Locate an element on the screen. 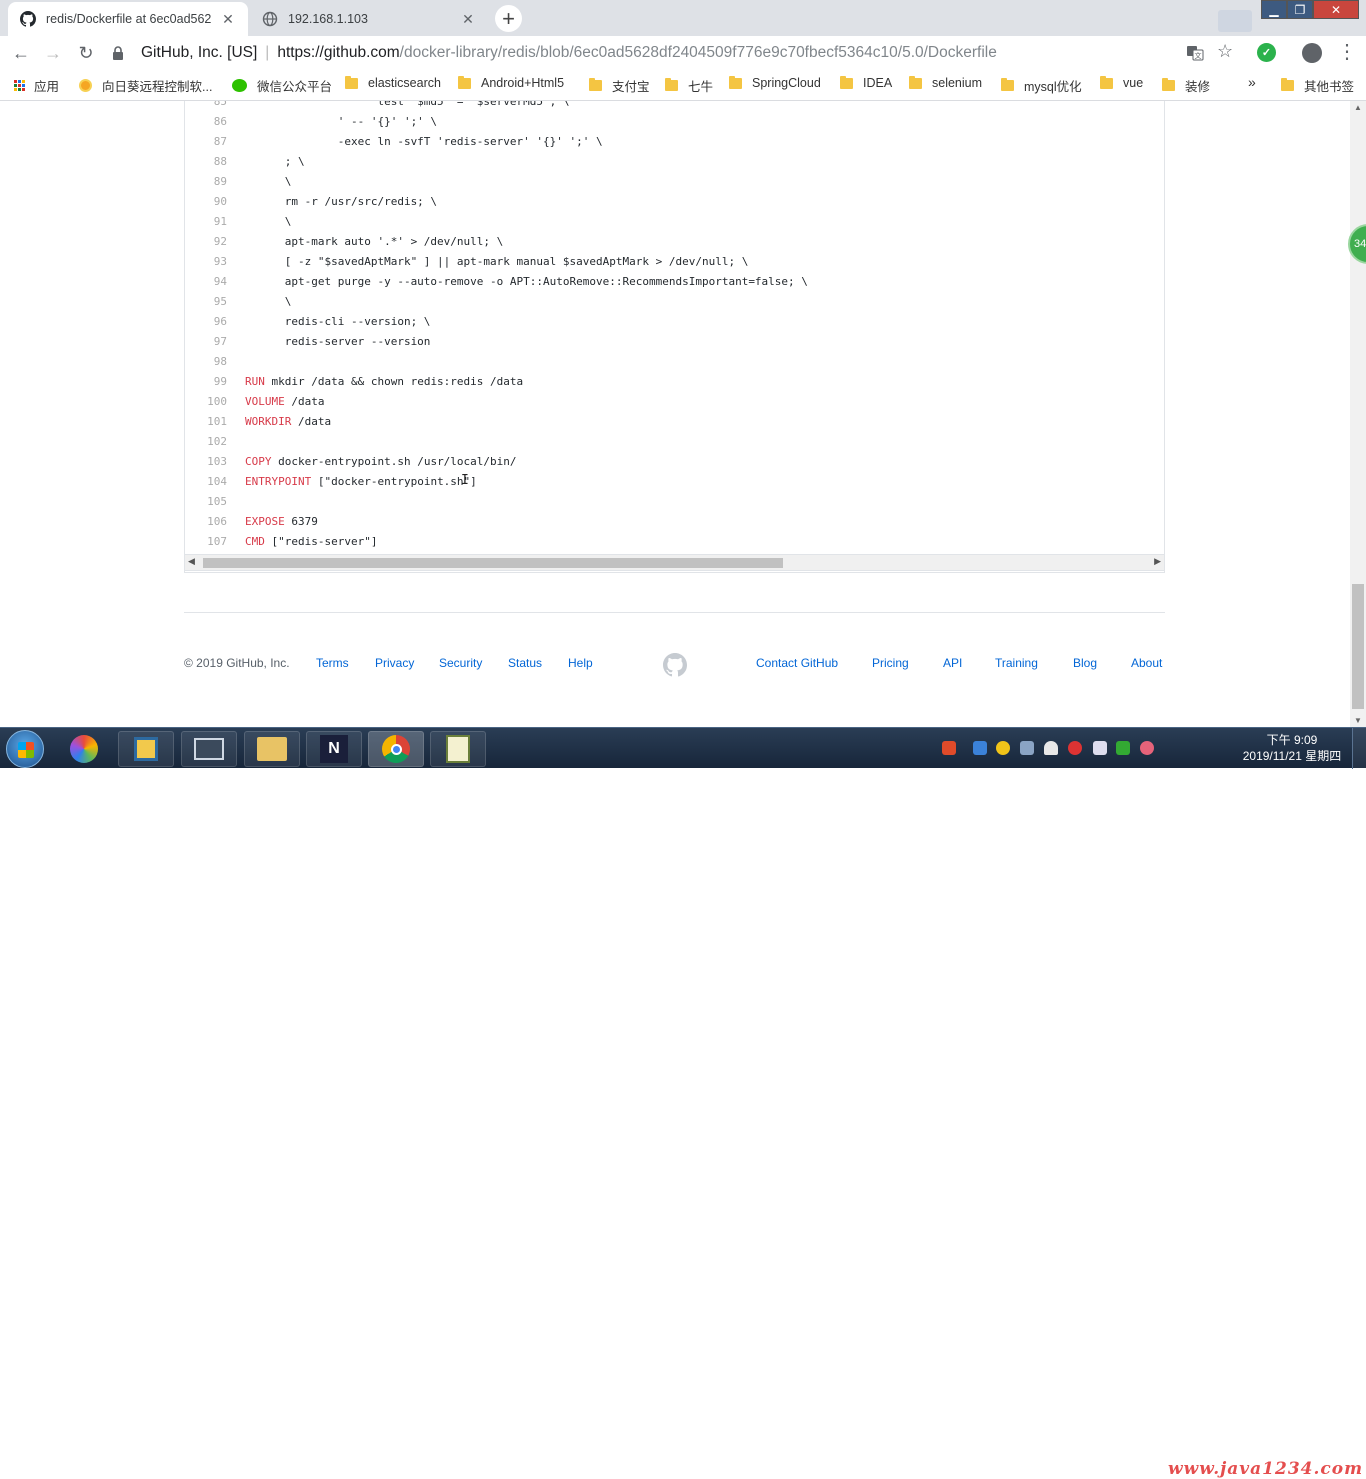 Image resolution: width=1366 pixels, height=1479 pixels. footer-link-contact: Contact GitHub is located at coordinates (797, 663).